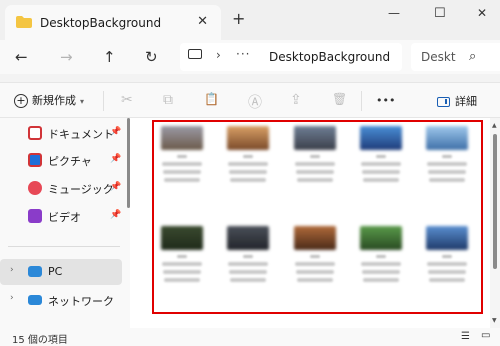 The image size is (500, 346). What do you see at coordinates (438, 57) in the screenshot?
I see `search-placeholder: Deskt` at bounding box center [438, 57].